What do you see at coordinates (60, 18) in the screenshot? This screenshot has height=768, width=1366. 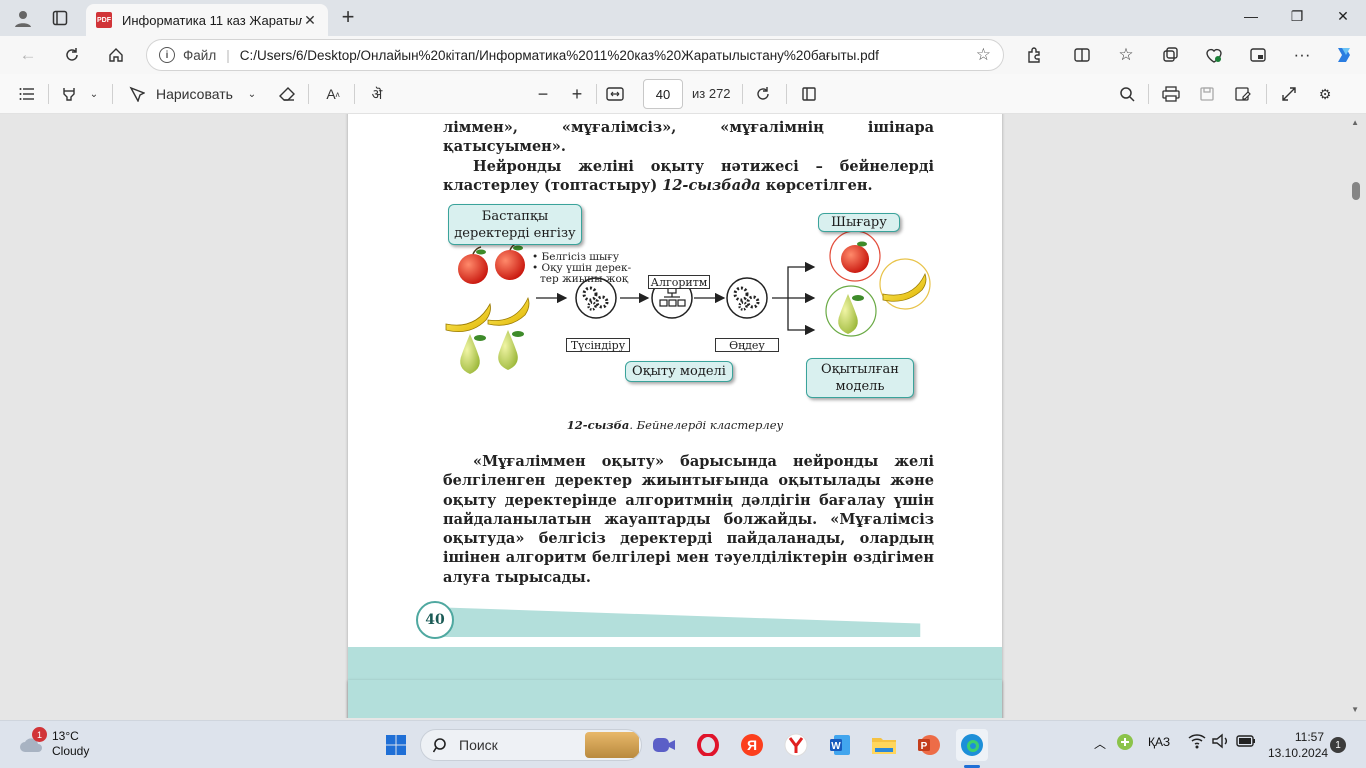 I see `tab-actions-icon` at bounding box center [60, 18].